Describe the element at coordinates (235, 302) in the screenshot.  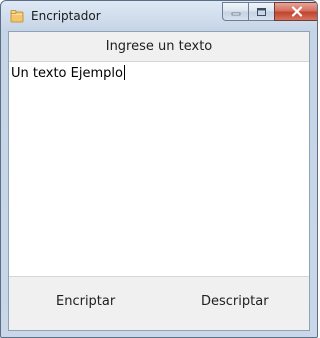
I see `decrypt-button: Descriptar` at that location.